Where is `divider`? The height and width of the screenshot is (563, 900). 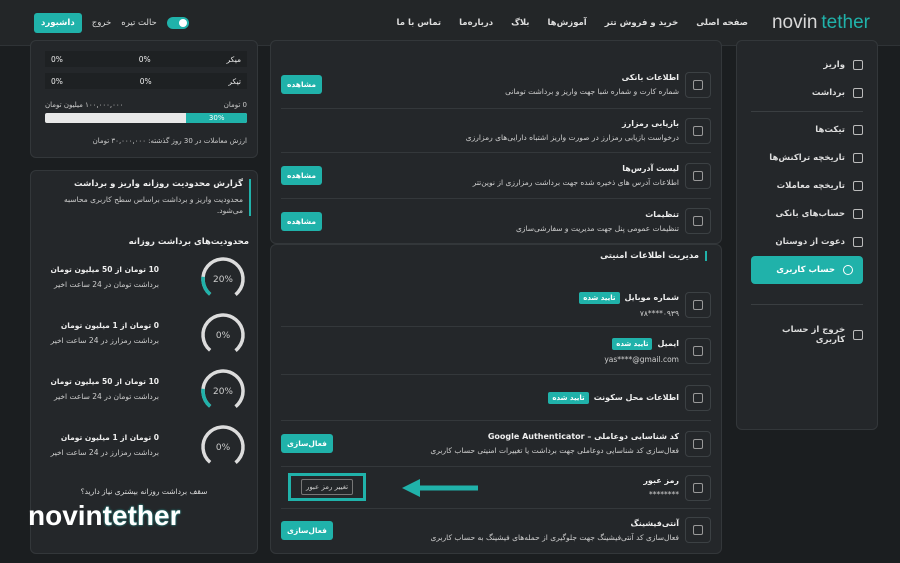
divider is located at coordinates (807, 111).